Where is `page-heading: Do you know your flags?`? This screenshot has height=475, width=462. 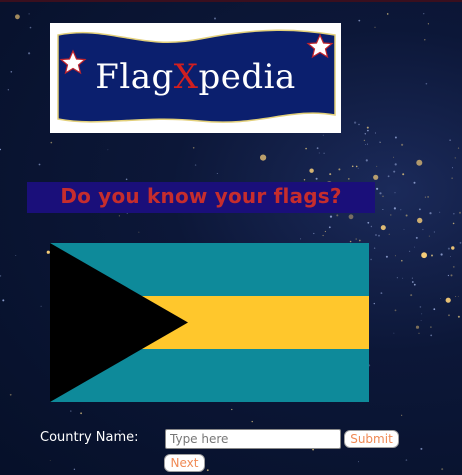 page-heading: Do you know your flags? is located at coordinates (201, 196).